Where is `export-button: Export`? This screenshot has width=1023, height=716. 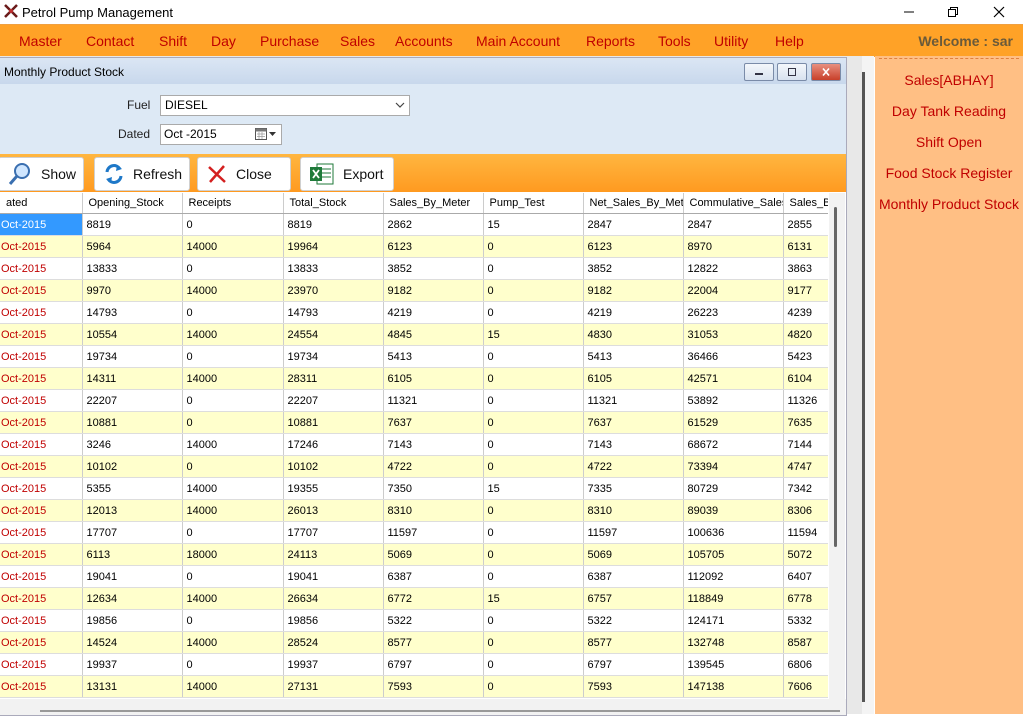 export-button: Export is located at coordinates (347, 174).